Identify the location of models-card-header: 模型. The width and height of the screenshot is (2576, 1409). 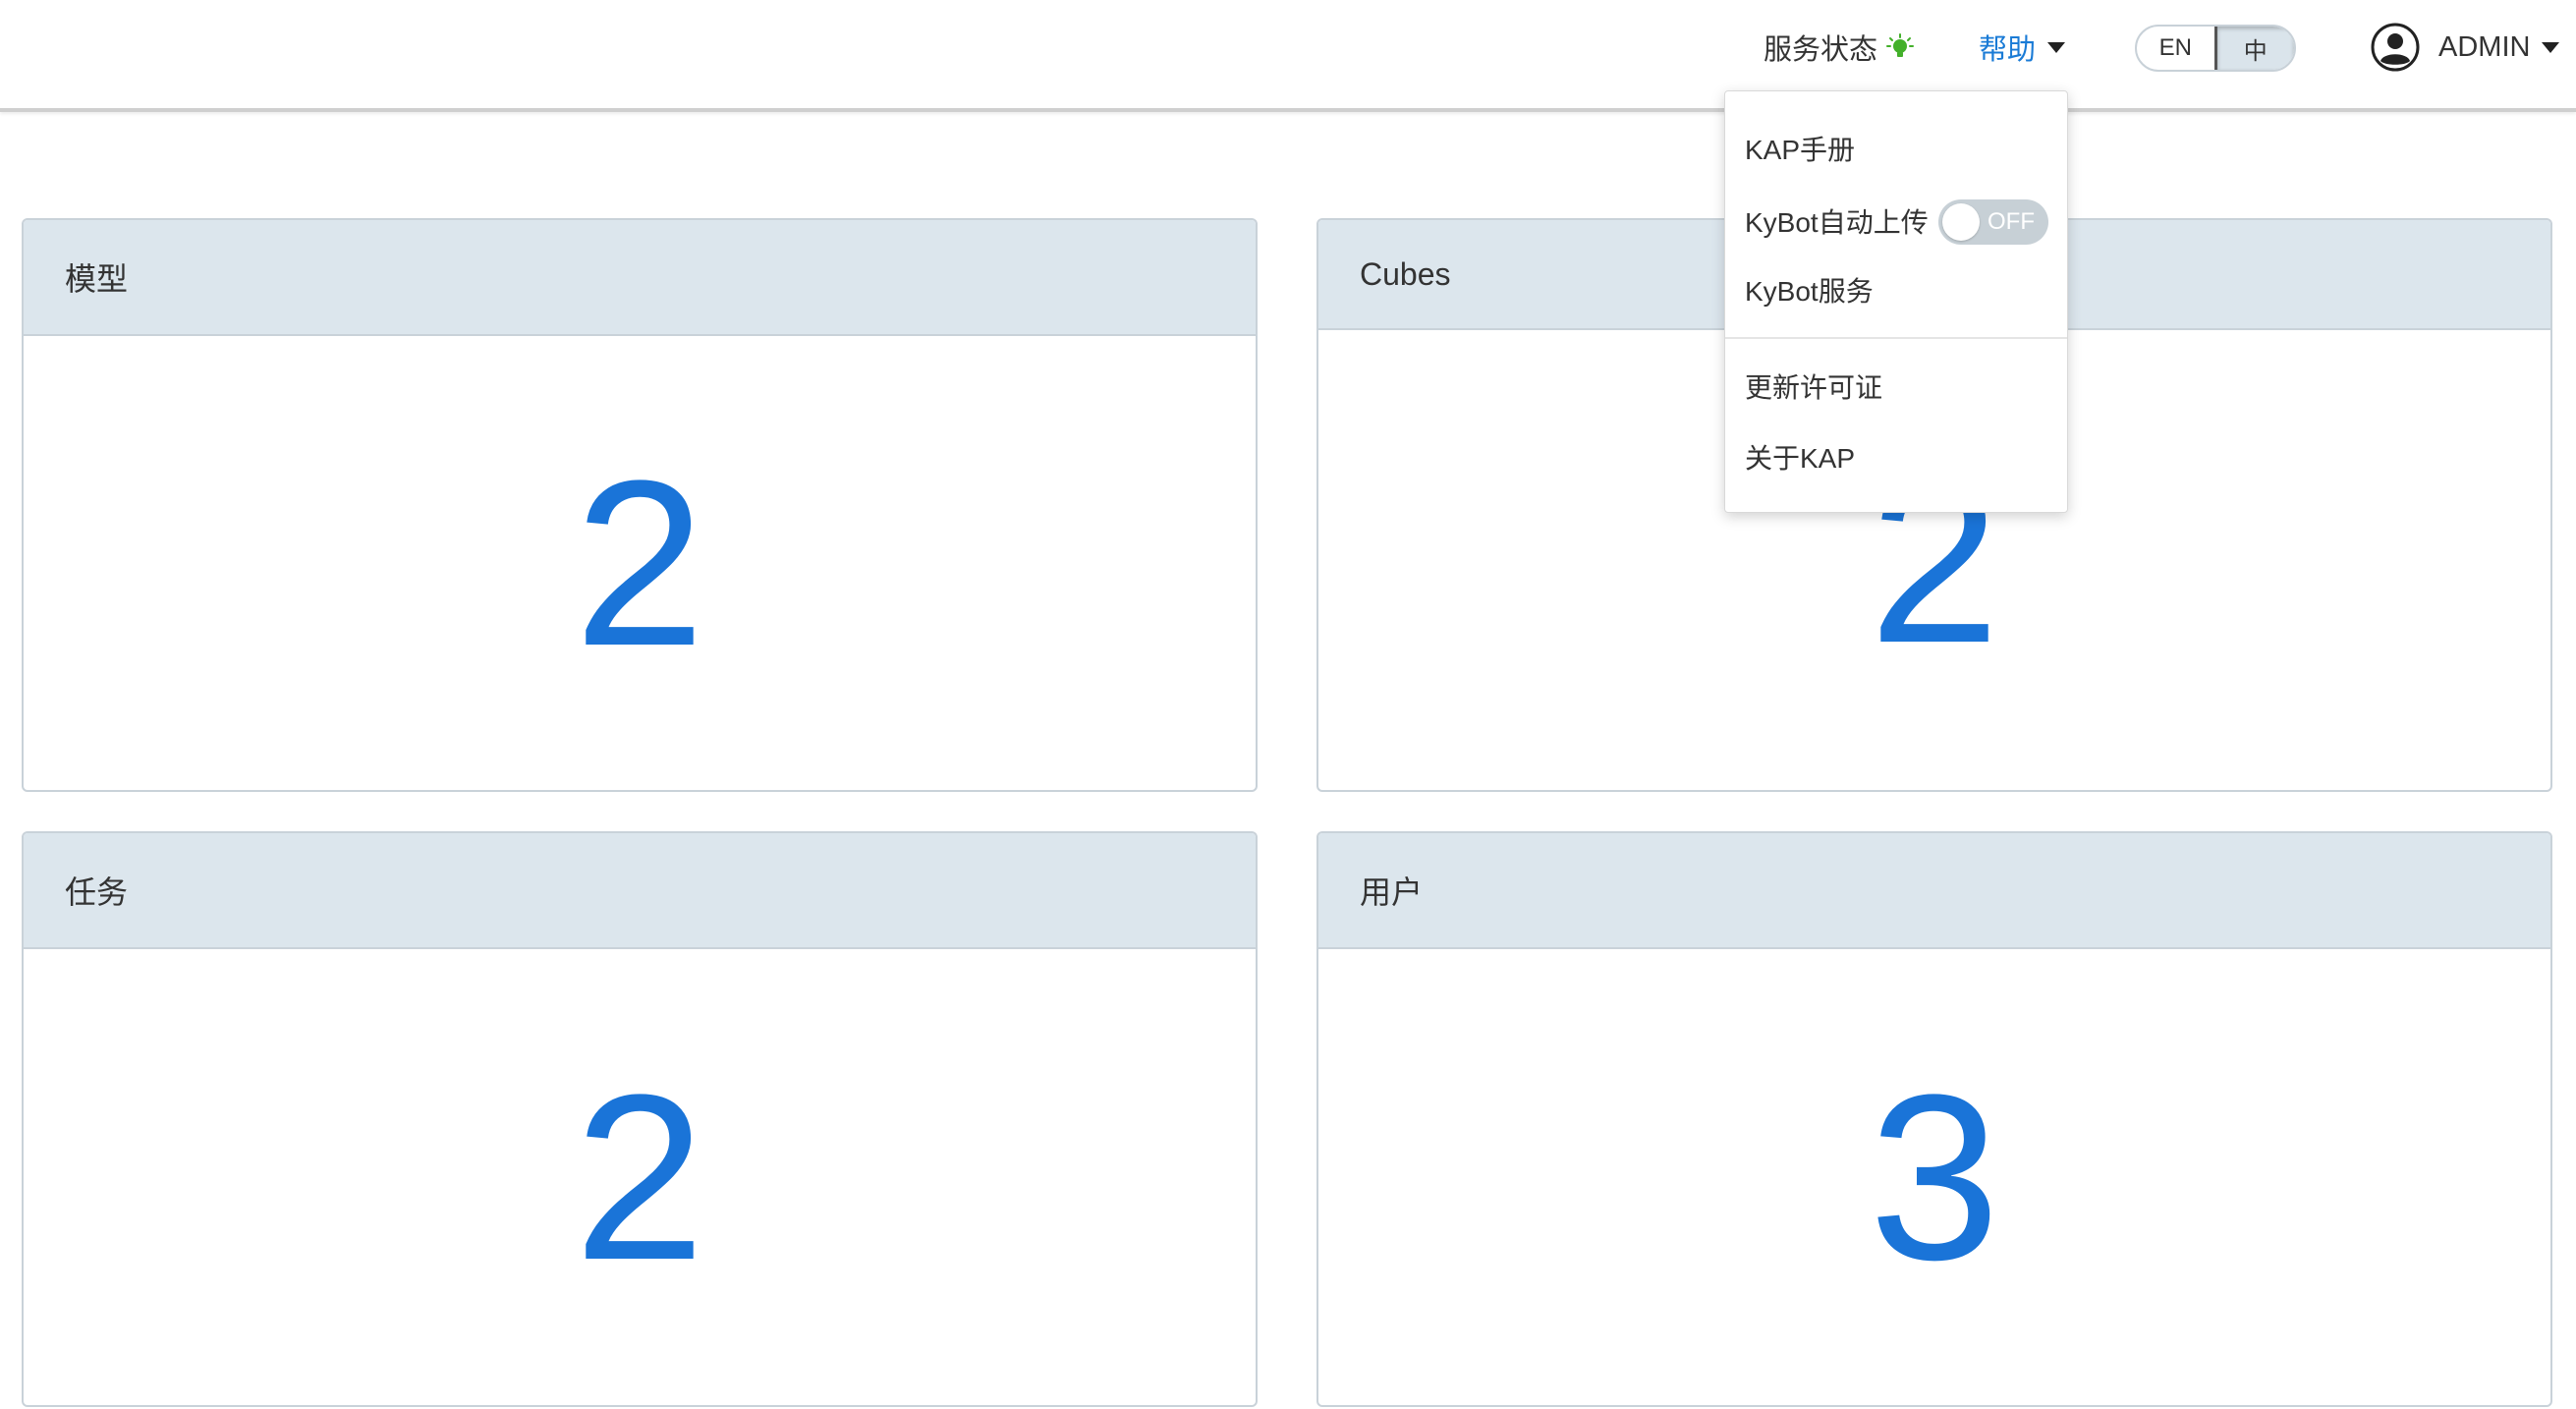
(640, 278).